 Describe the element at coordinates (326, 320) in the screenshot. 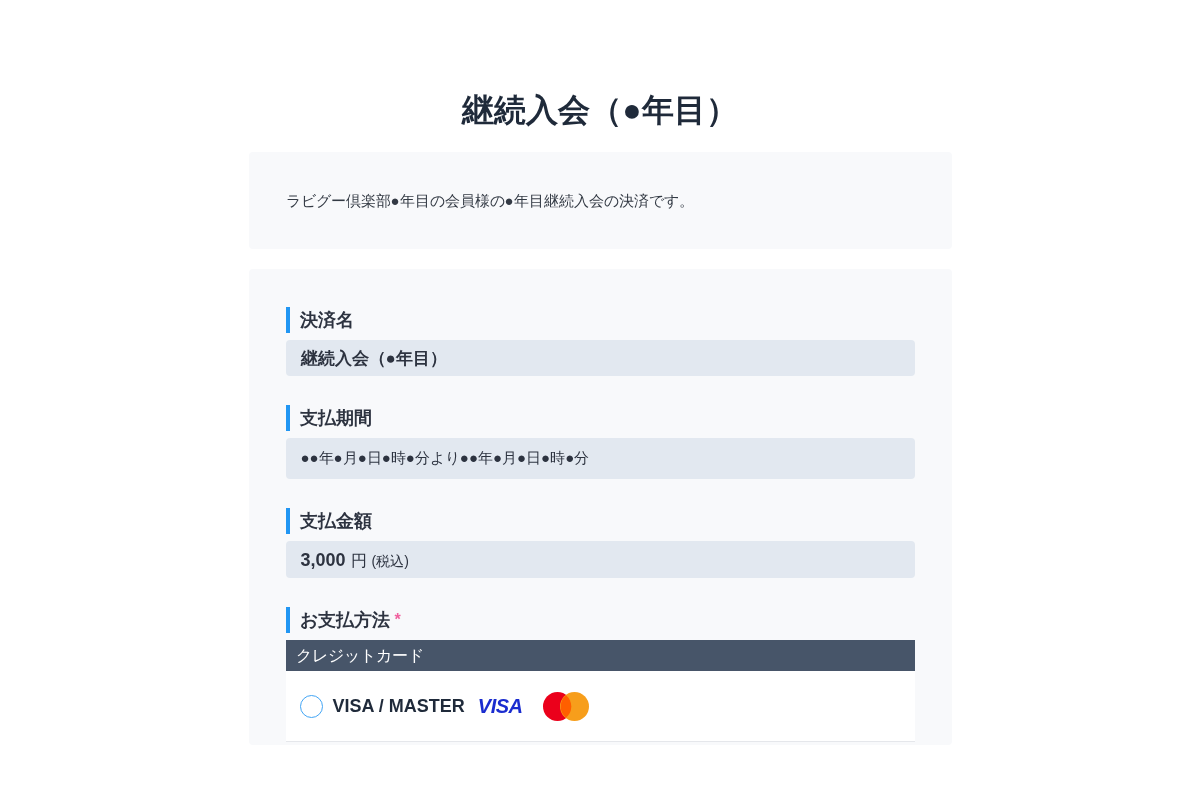

I see `field-label: 決済名` at that location.